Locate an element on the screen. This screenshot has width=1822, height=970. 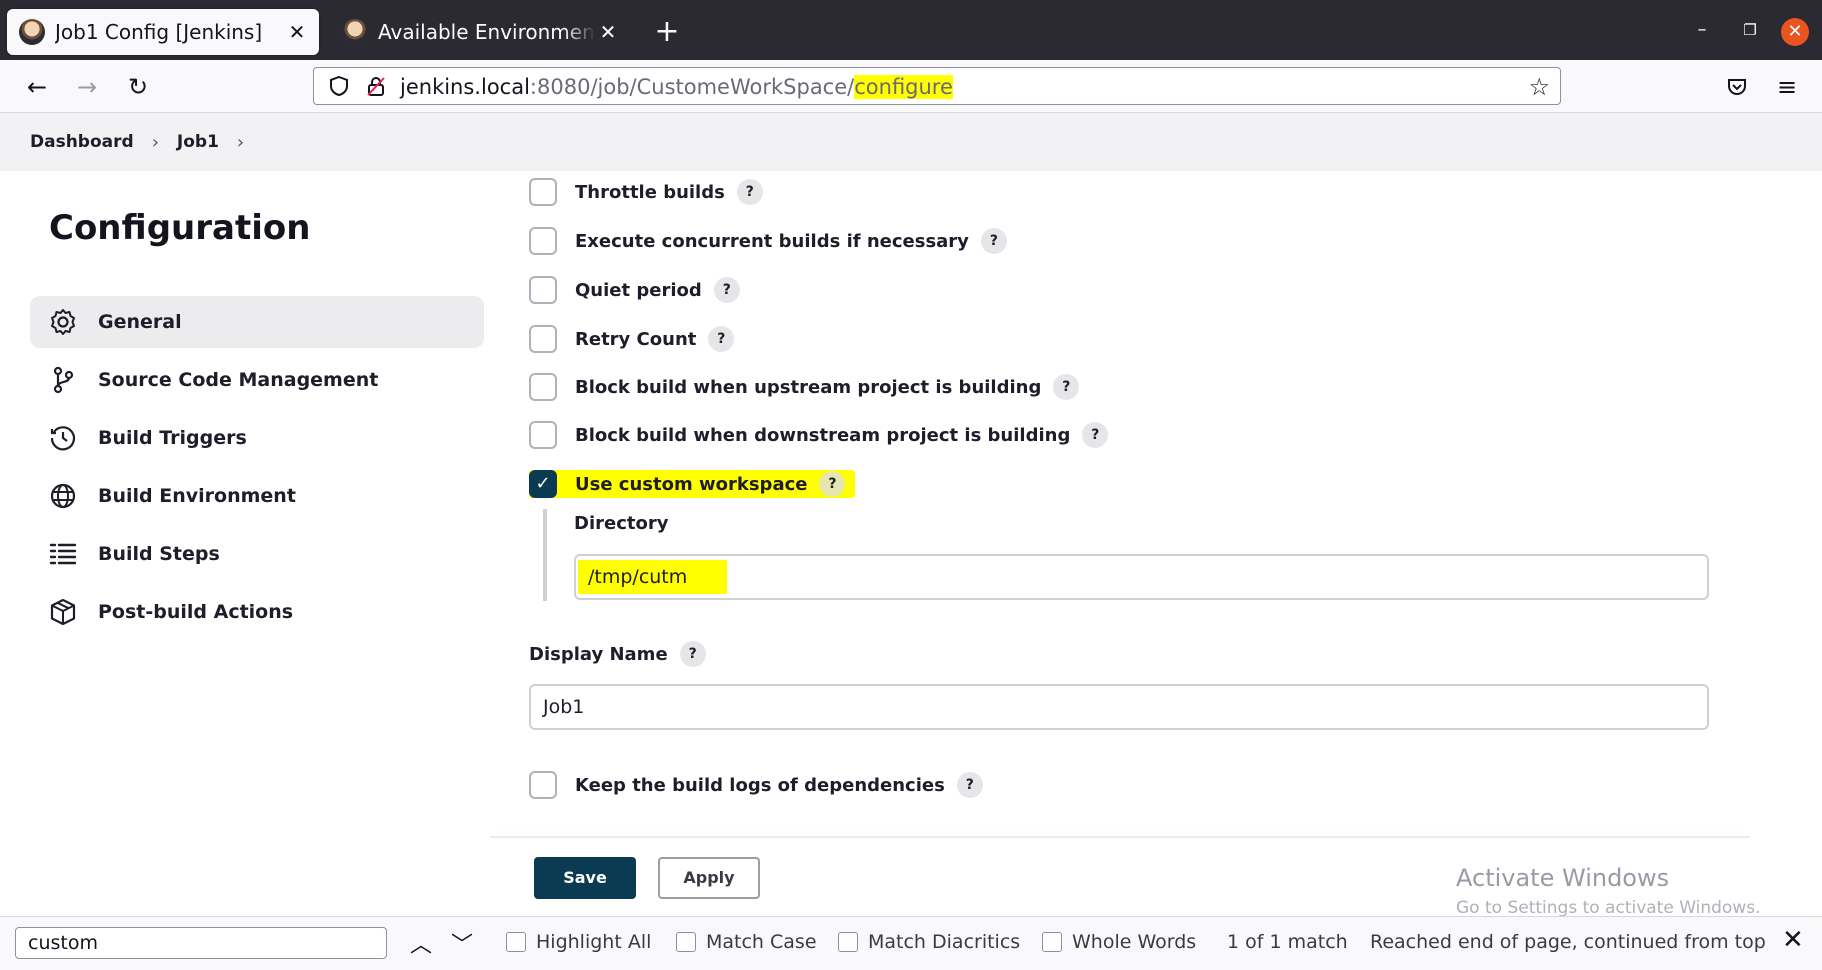
find-previous-icon: ︿ is located at coordinates (421, 943).